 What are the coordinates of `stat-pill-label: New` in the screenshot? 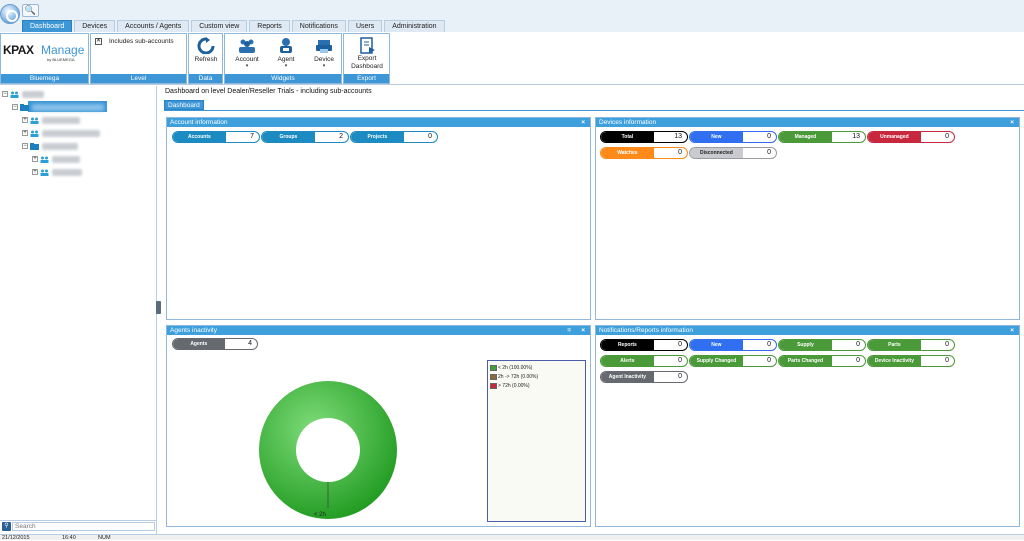 It's located at (716, 137).